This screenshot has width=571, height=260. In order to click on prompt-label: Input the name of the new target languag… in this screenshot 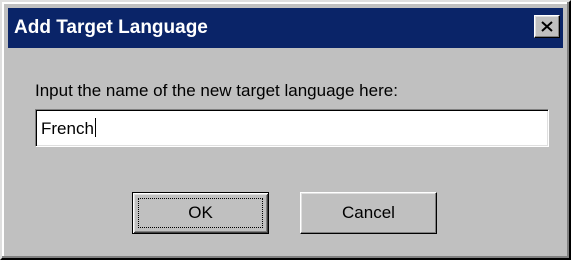, I will do `click(216, 90)`.